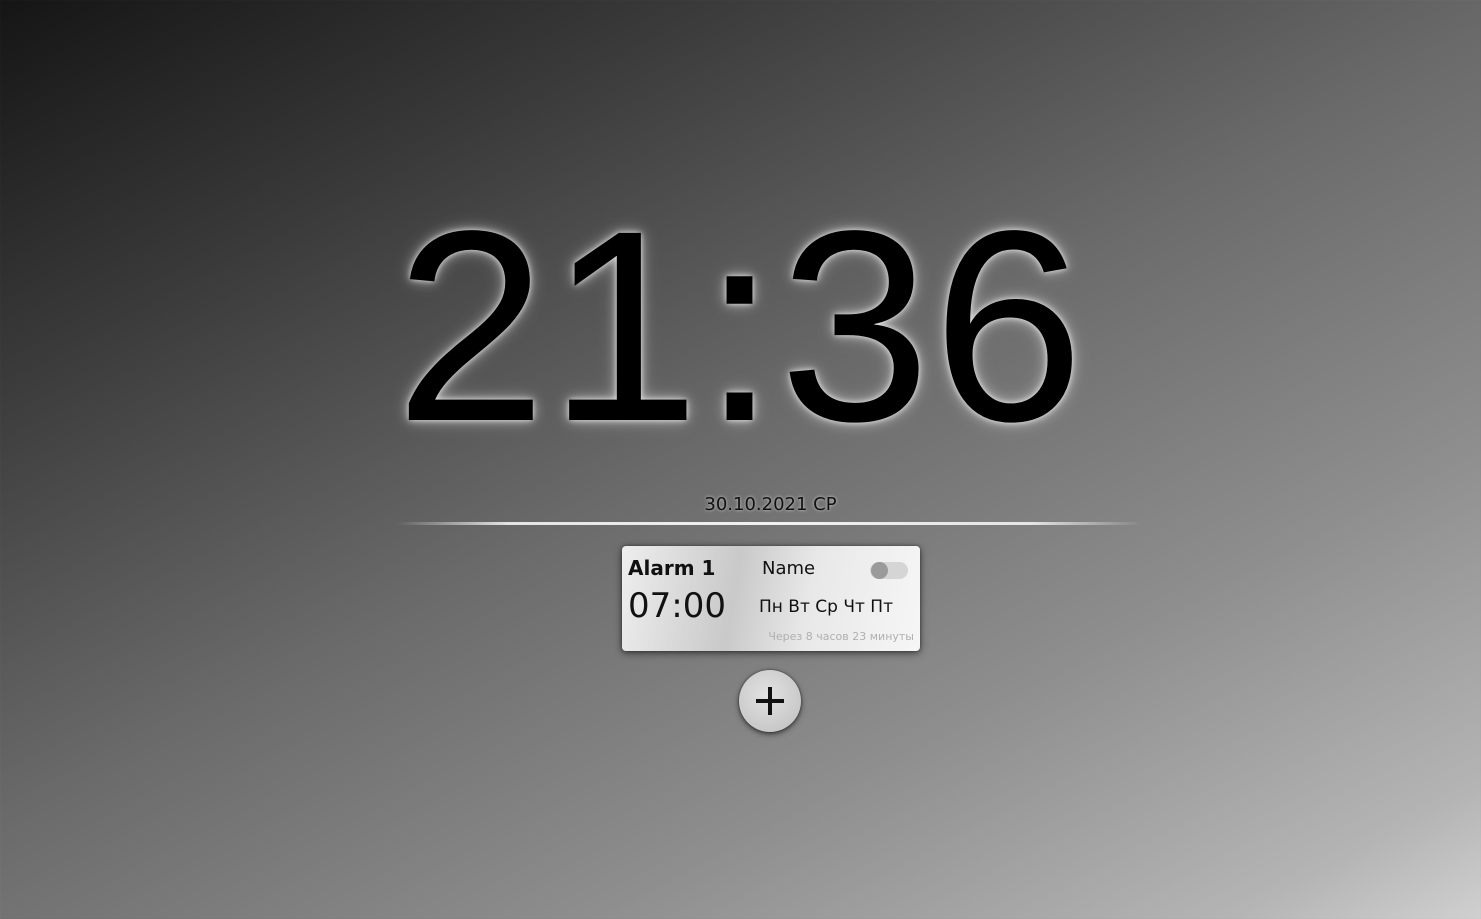 Image resolution: width=1481 pixels, height=919 pixels. What do you see at coordinates (677, 606) in the screenshot?
I see `alarm-time: 07:00` at bounding box center [677, 606].